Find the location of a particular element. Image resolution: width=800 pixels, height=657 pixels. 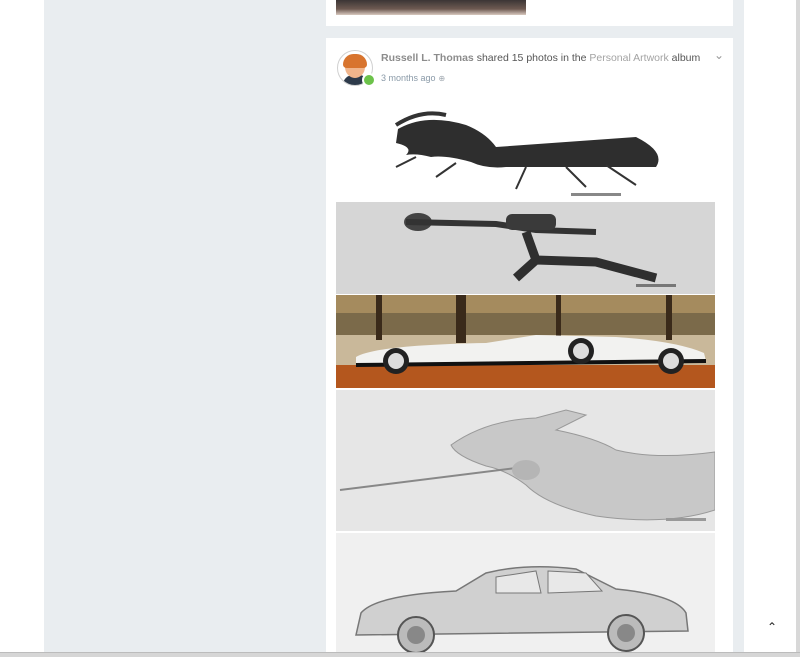

photo-dragon-sword-drawing is located at coordinates (525, 460).